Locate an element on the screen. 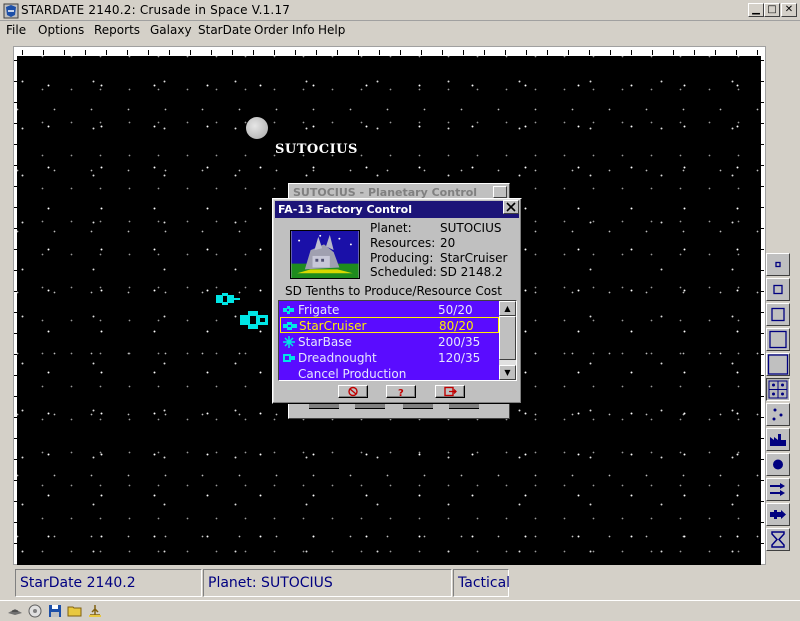 This screenshot has height=621, width=800. fleet-move-button is located at coordinates (778, 489).